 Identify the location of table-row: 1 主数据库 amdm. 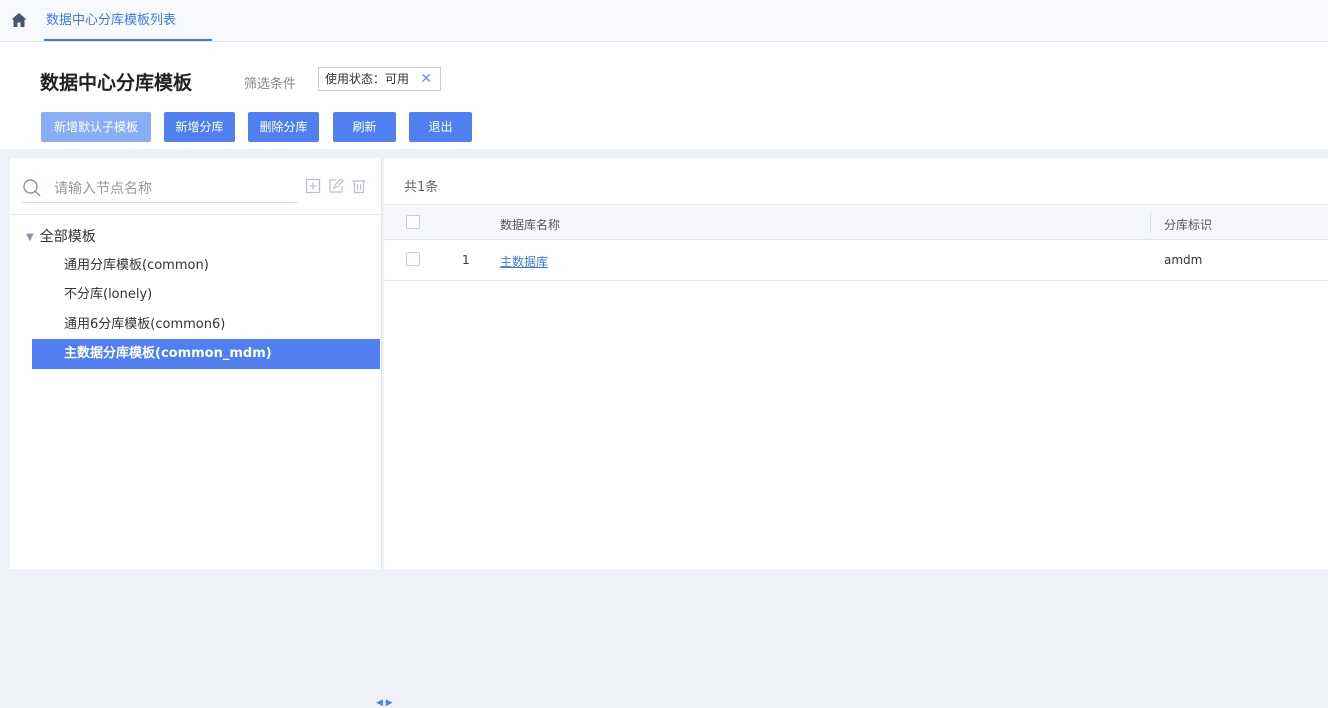
(856, 260).